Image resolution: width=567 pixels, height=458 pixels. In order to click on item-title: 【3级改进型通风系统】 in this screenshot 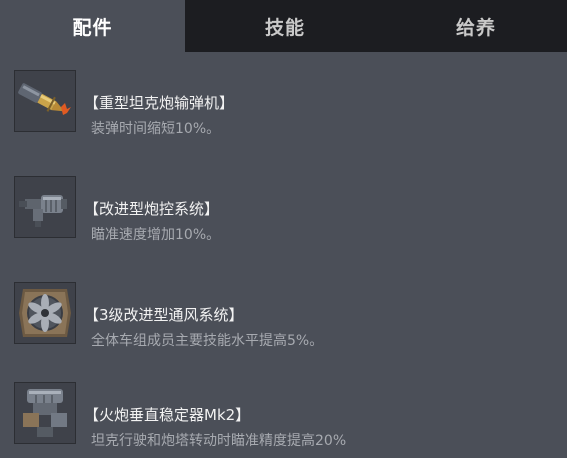, I will do `click(164, 315)`.